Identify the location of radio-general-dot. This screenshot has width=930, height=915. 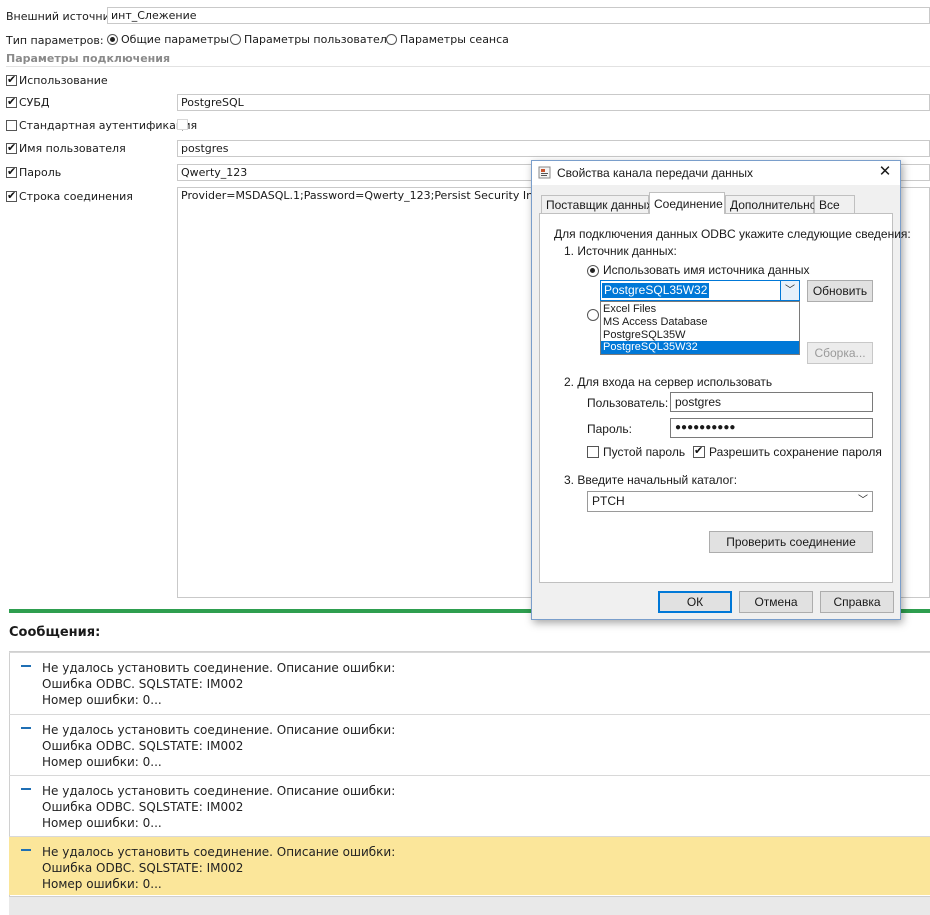
(112, 39).